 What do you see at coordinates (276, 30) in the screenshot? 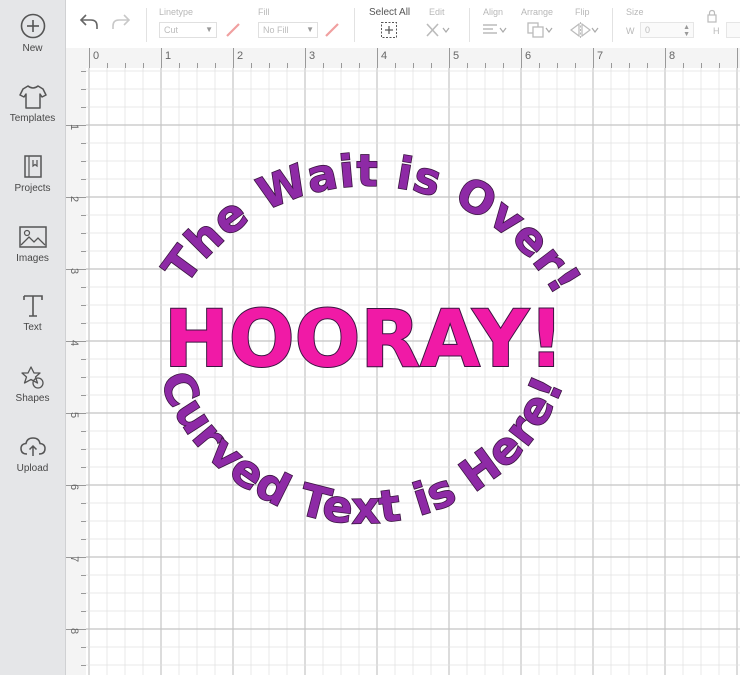
I see `fill-value: No Fill` at bounding box center [276, 30].